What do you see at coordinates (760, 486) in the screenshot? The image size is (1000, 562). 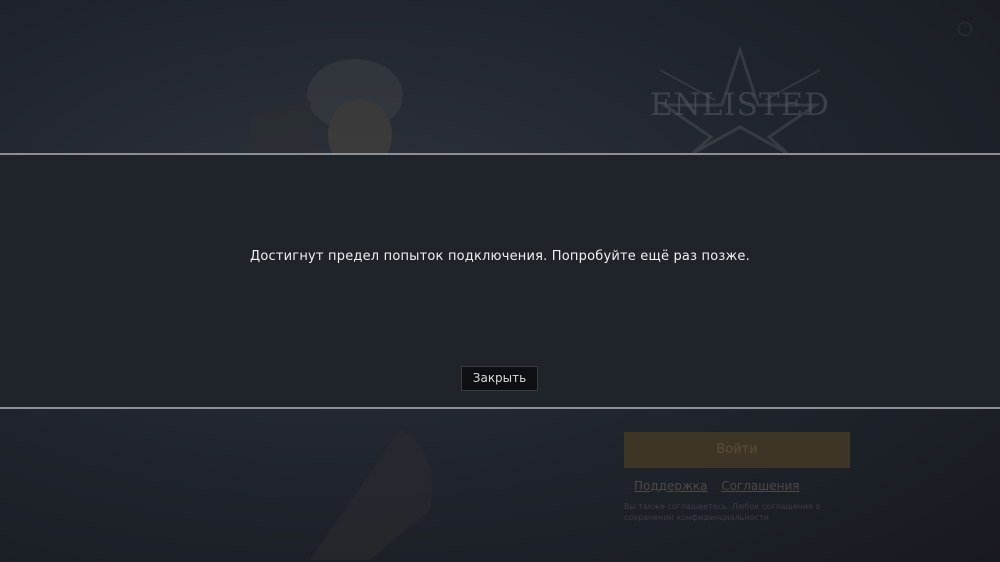 I see `agreements-link: Соглашения` at bounding box center [760, 486].